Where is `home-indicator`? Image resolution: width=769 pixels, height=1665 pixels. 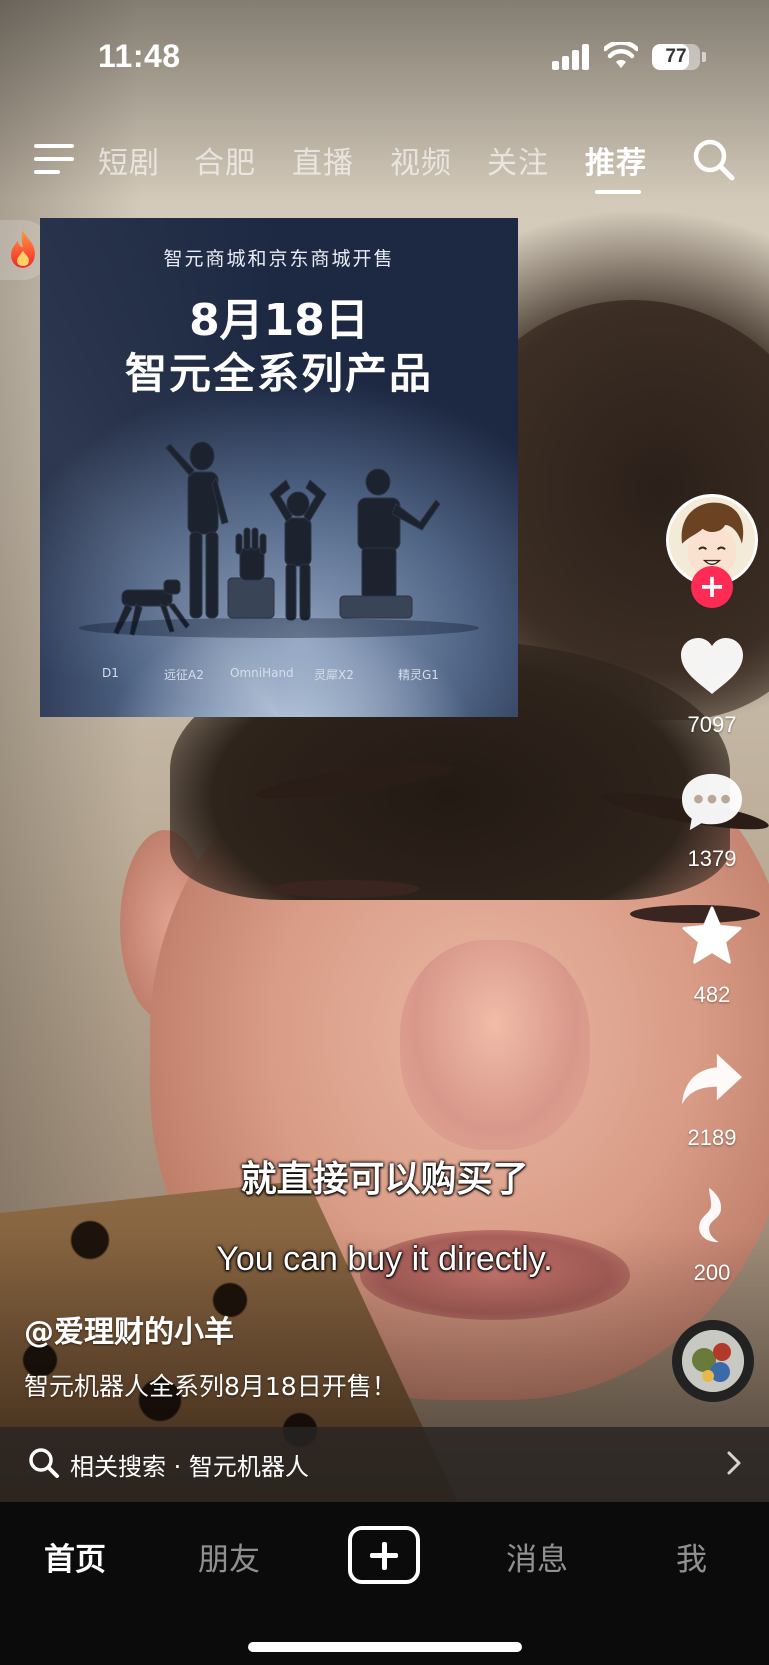 home-indicator is located at coordinates (385, 1647).